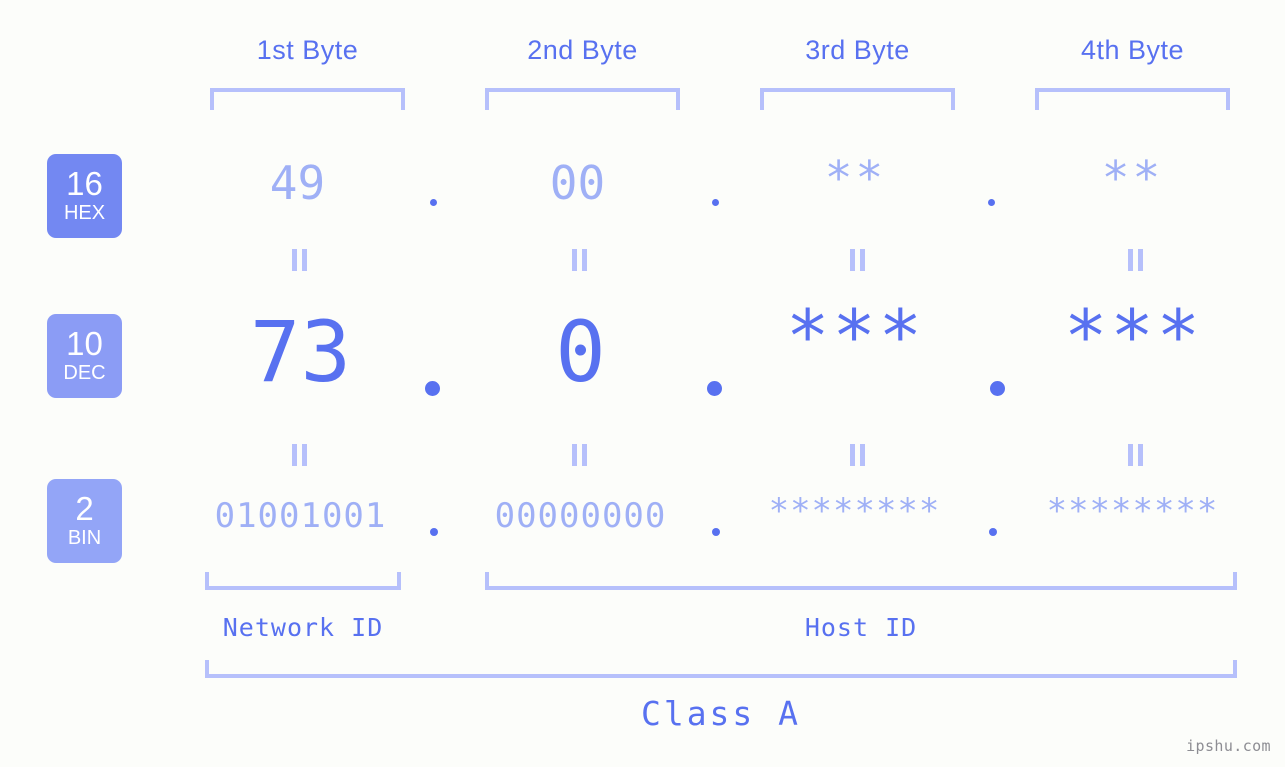 This screenshot has width=1285, height=767. I want to click on base-tag-dec: 10 DEC, so click(84, 356).